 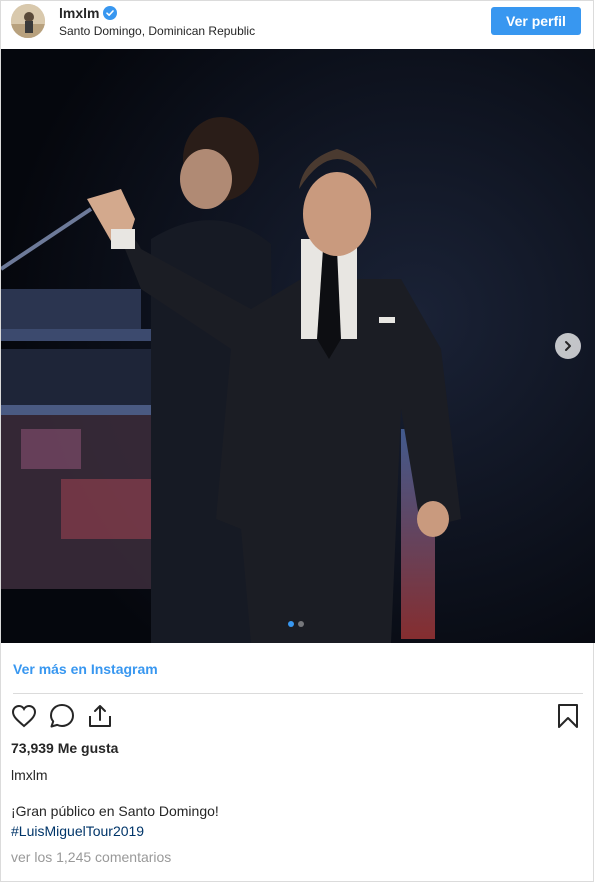 I want to click on view-more-link: Ver más en Instagram, so click(x=85, y=669).